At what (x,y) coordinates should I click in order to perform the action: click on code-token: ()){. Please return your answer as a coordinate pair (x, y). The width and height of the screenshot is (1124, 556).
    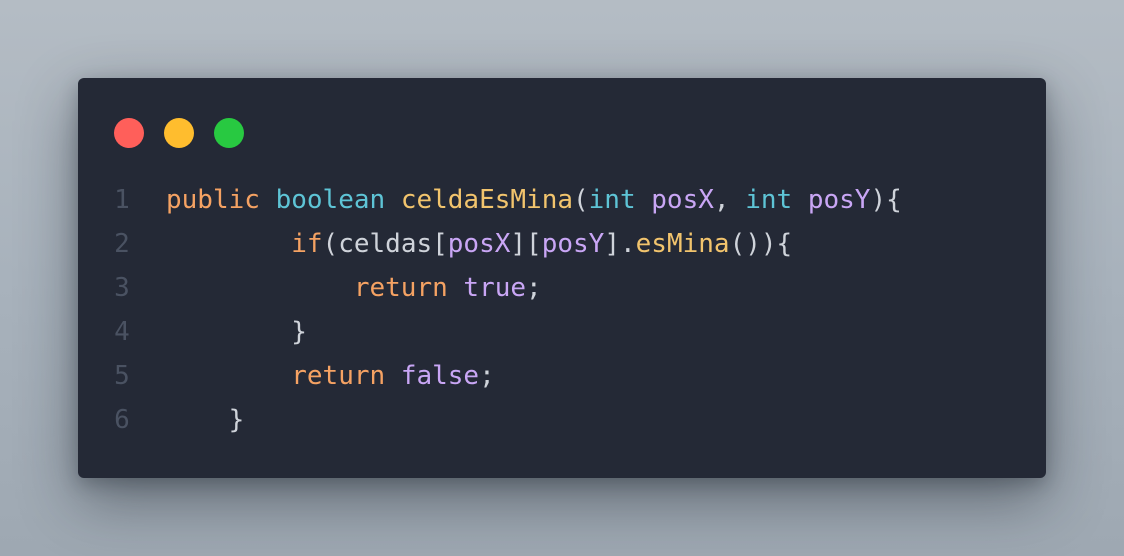
    Looking at the image, I should click on (761, 244).